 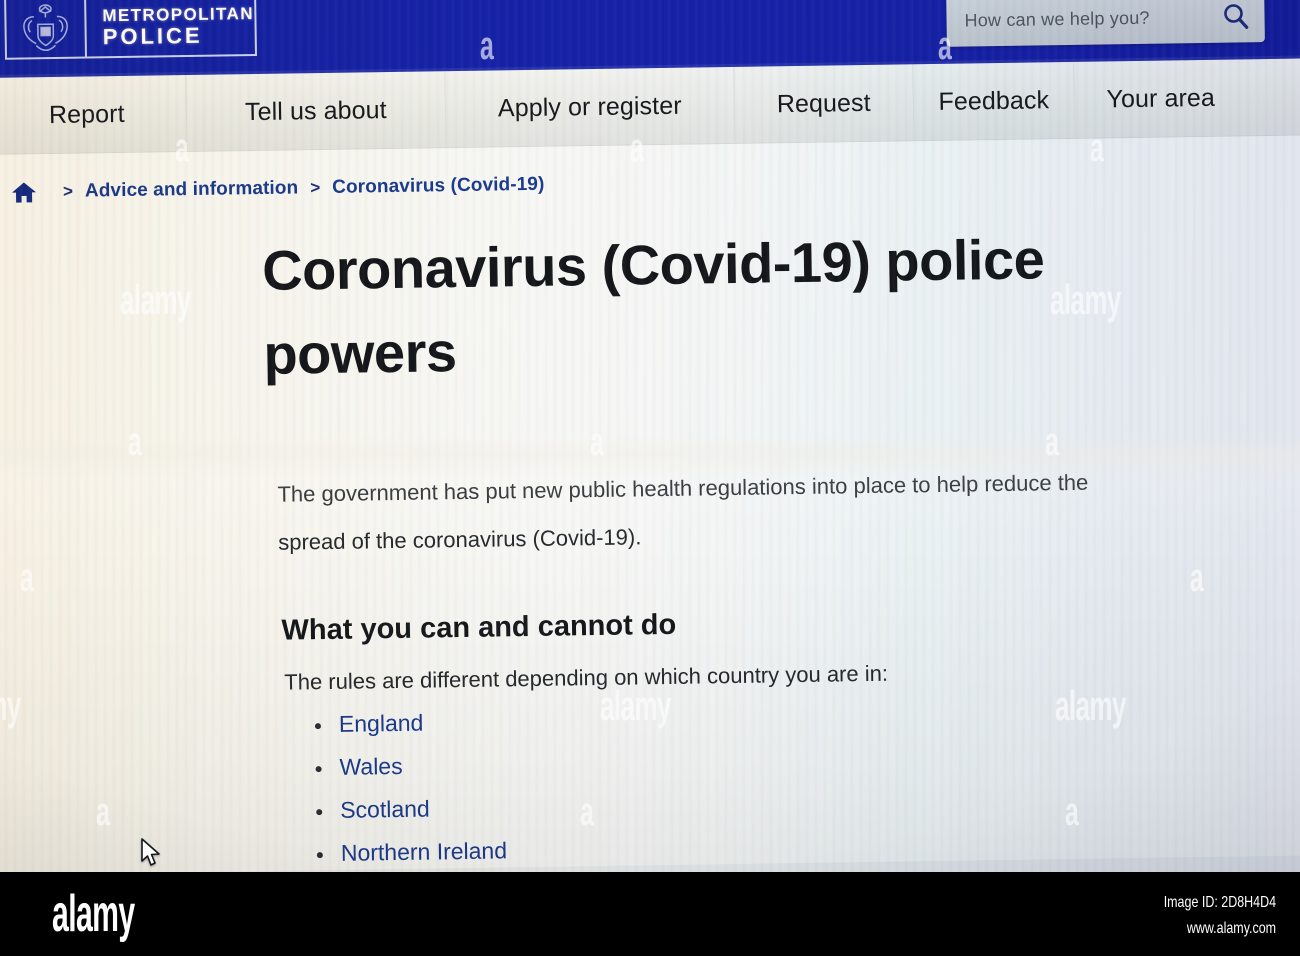 What do you see at coordinates (1076, 19) in the screenshot?
I see `search-input` at bounding box center [1076, 19].